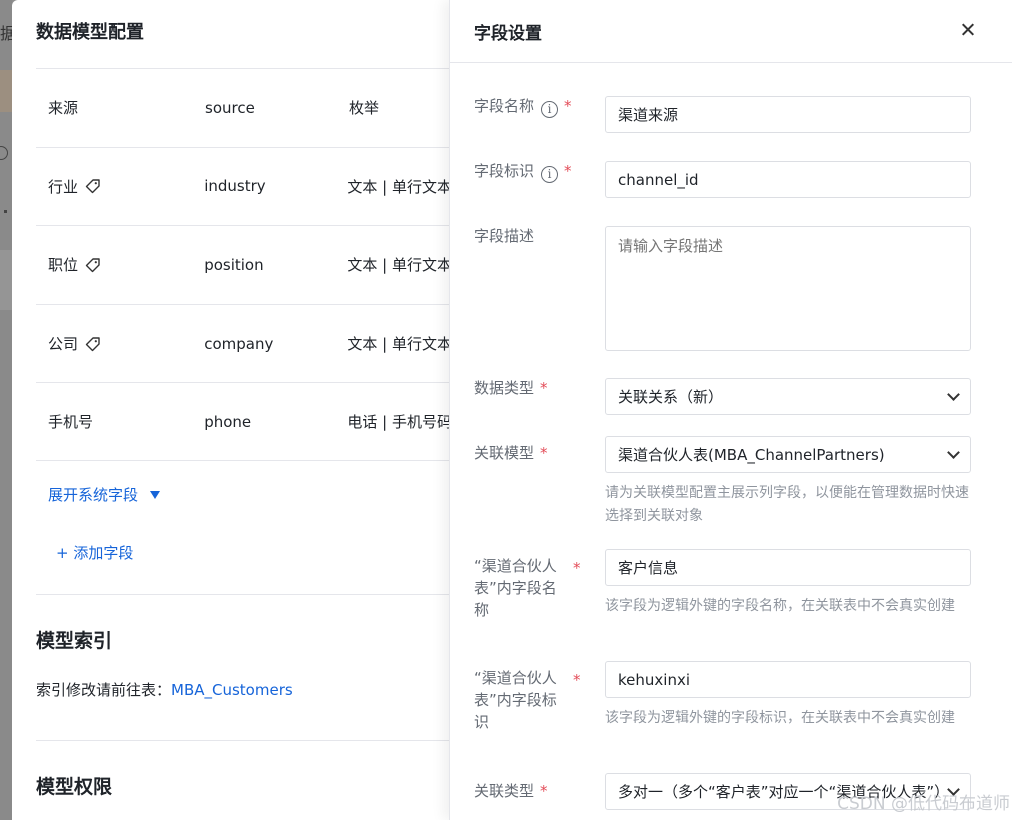 This screenshot has height=820, width=1012. I want to click on drawer-header: 字段设置, so click(731, 31).